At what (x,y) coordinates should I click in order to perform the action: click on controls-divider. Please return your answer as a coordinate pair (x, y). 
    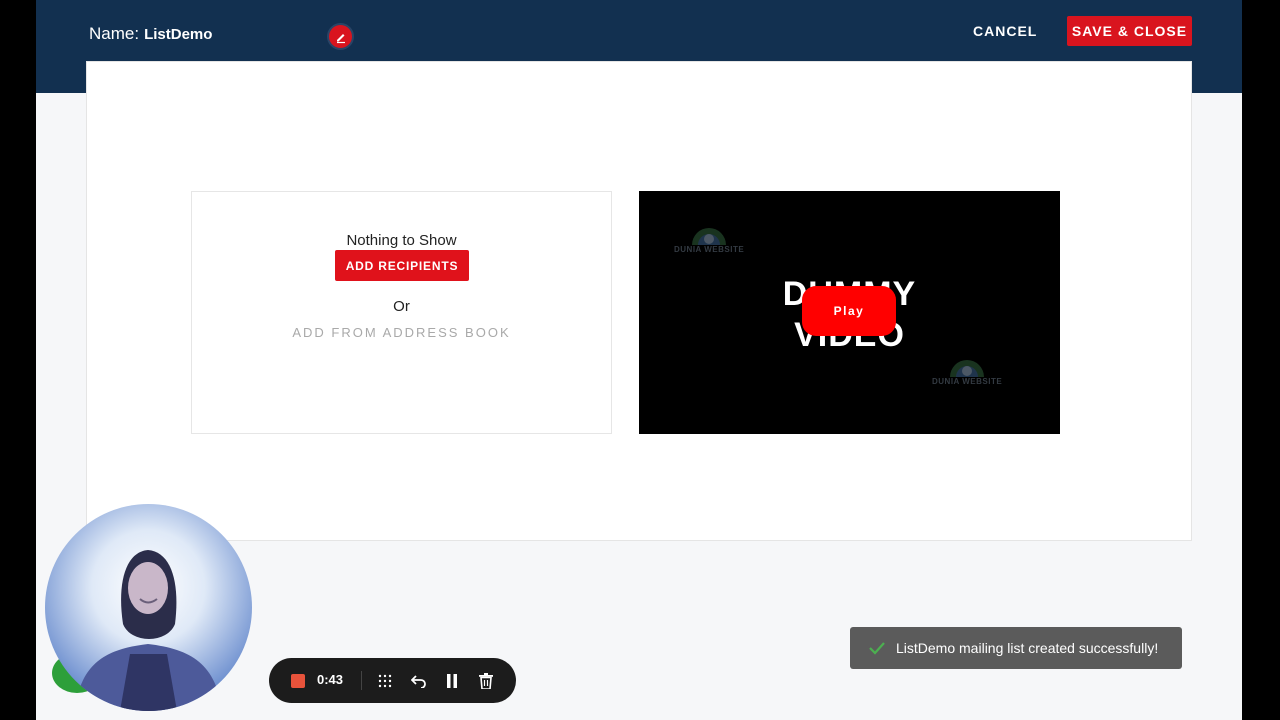
    Looking at the image, I should click on (361, 680).